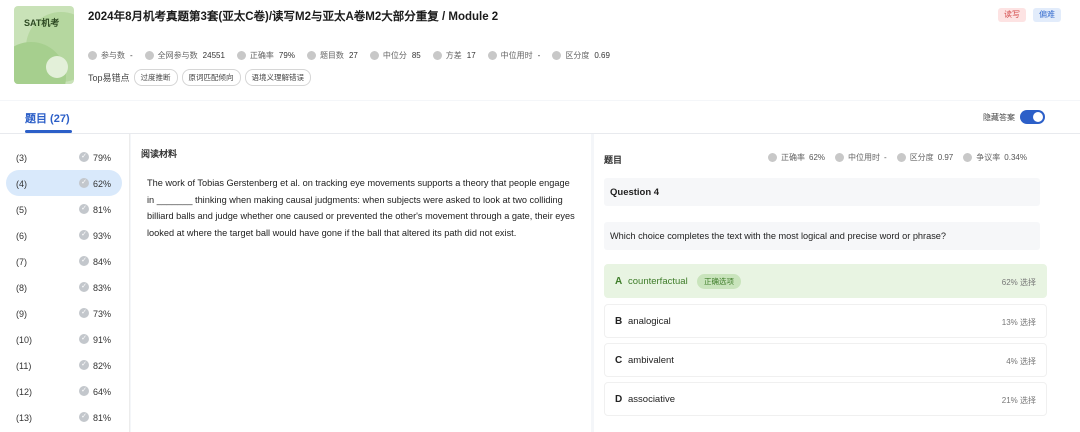  Describe the element at coordinates (825, 321) in the screenshot. I see `option-b: B analogical 13% 选择` at that location.